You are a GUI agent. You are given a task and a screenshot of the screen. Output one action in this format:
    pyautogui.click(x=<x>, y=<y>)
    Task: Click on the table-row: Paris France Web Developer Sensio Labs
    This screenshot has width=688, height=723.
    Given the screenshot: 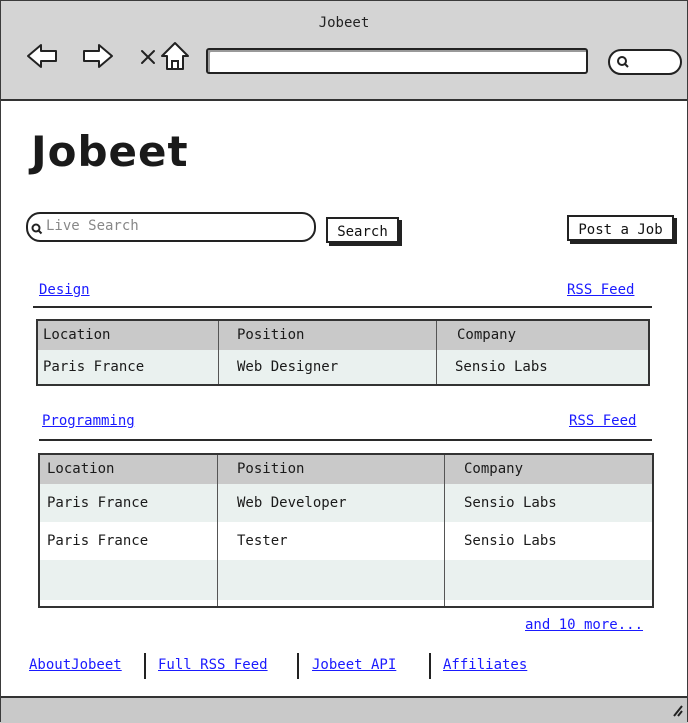 What is the action you would take?
    pyautogui.click(x=346, y=503)
    